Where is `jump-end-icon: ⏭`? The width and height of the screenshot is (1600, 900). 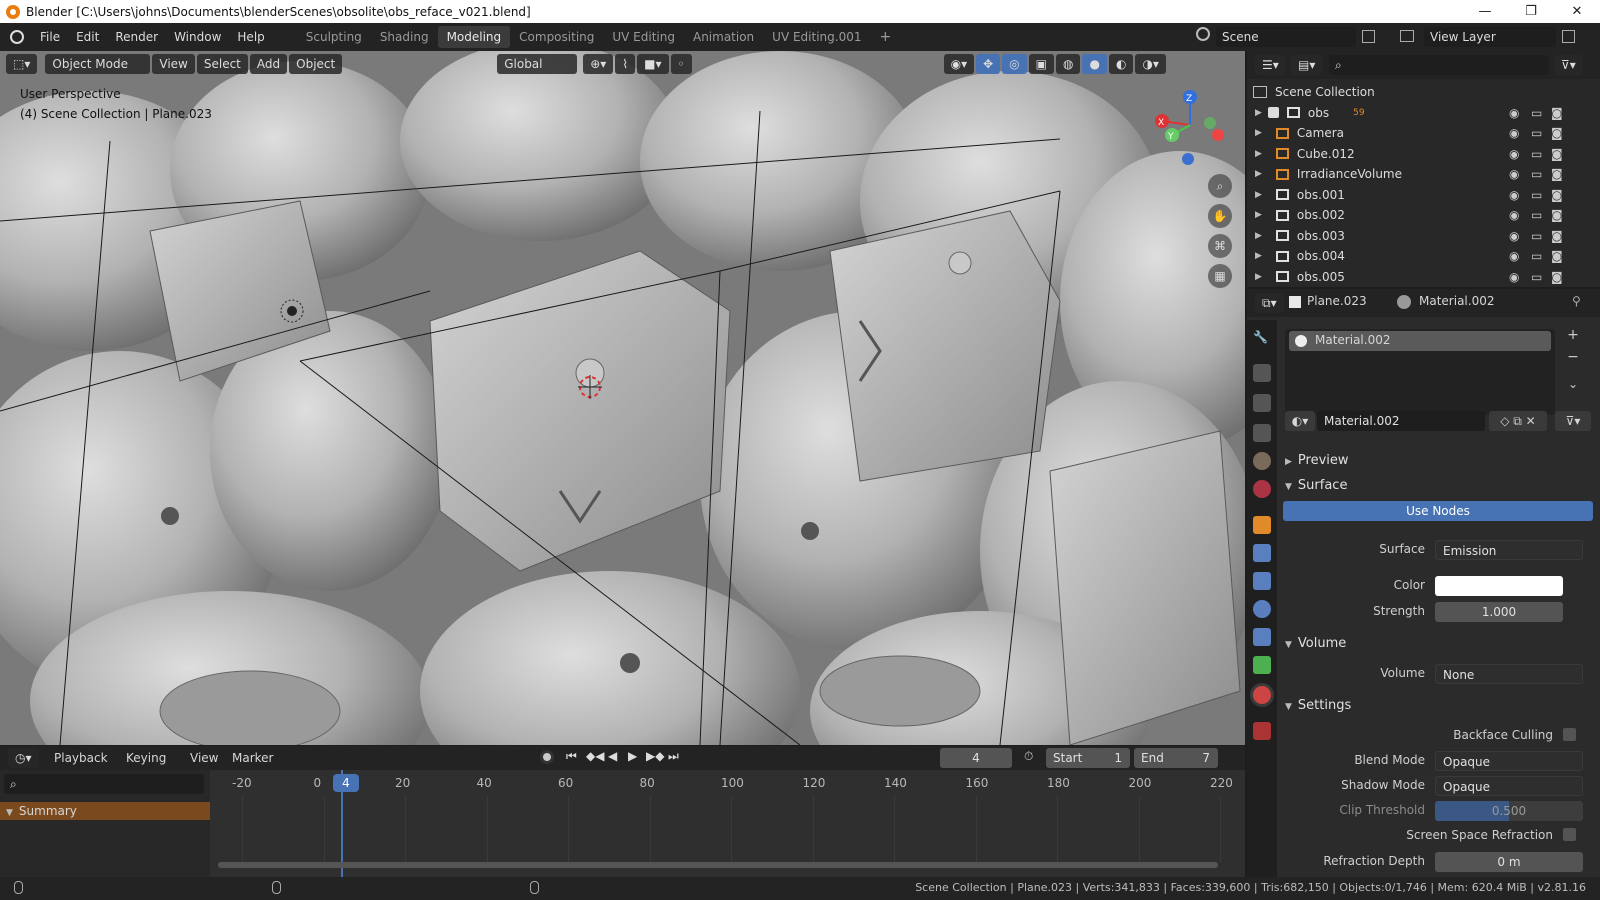 jump-end-icon: ⏭ is located at coordinates (673, 756).